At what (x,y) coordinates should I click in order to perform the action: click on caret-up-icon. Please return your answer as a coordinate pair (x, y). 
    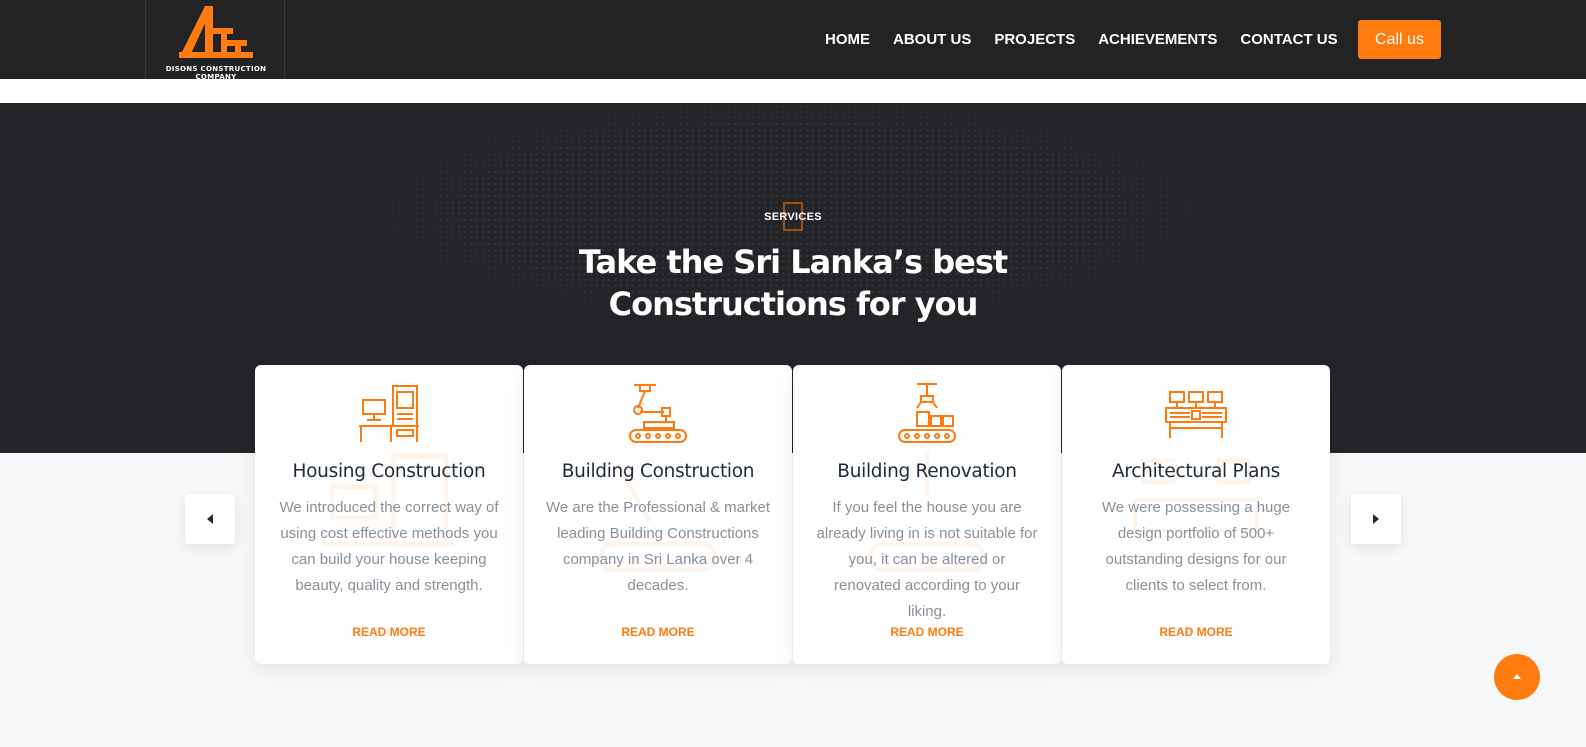
    Looking at the image, I should click on (1517, 676).